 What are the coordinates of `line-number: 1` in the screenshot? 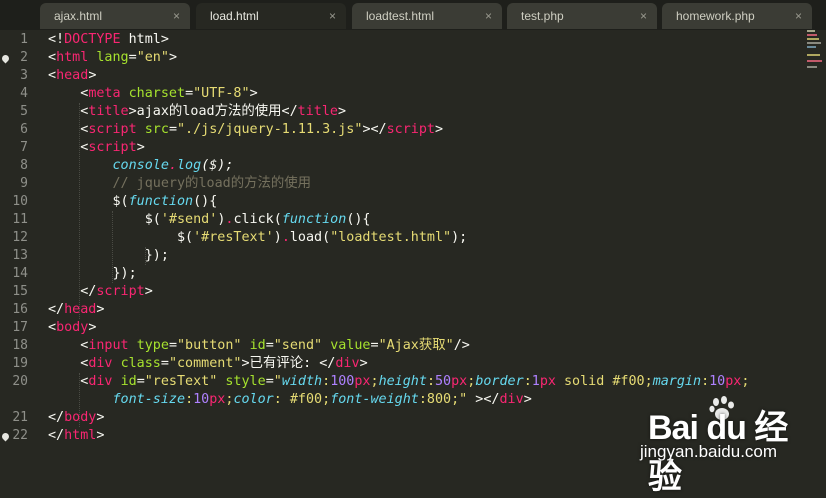 It's located at (24, 39).